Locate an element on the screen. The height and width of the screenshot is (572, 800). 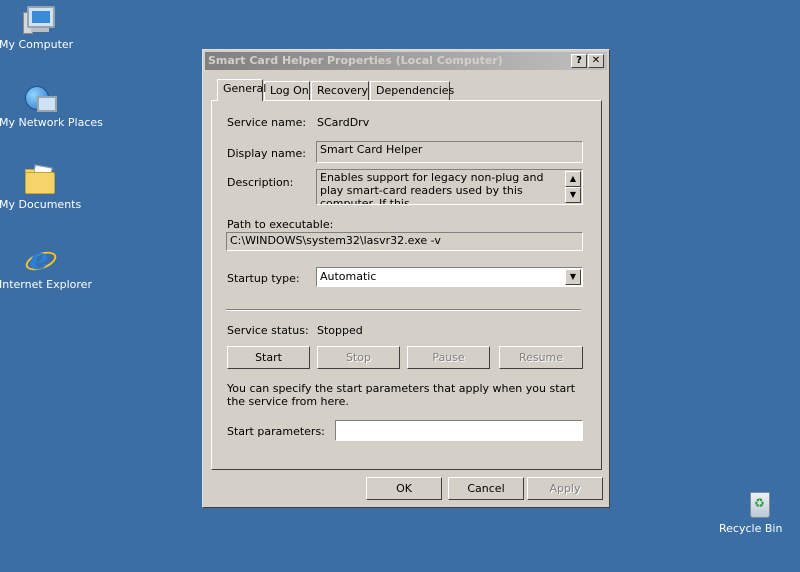
desktop-icon-label: My Documents is located at coordinates (41, 204).